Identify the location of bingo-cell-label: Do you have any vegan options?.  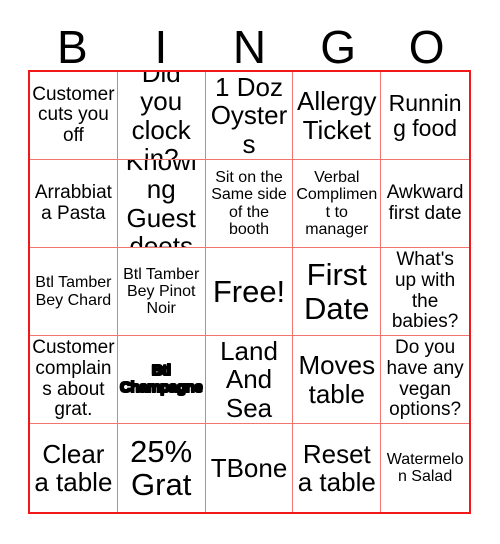
(425, 379).